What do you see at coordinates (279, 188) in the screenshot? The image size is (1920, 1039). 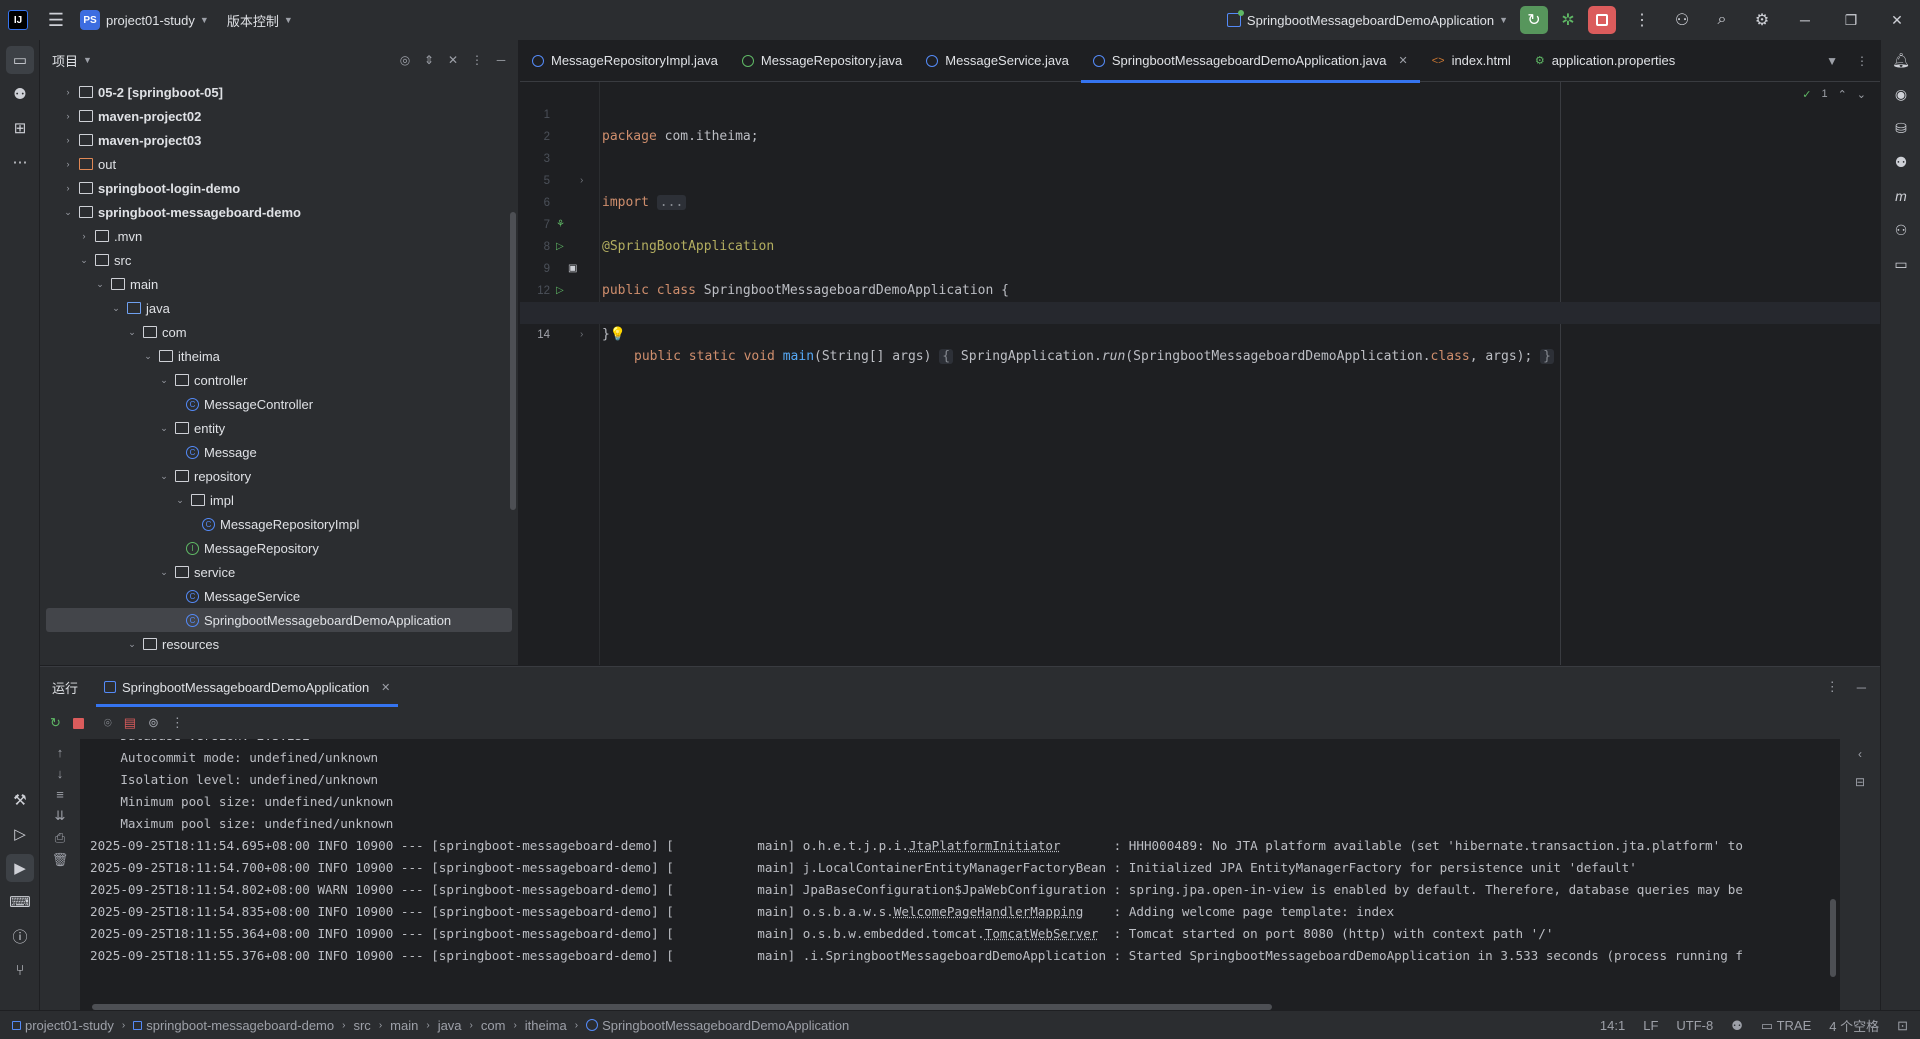 I see `tree-node: › springboot-login-demo` at bounding box center [279, 188].